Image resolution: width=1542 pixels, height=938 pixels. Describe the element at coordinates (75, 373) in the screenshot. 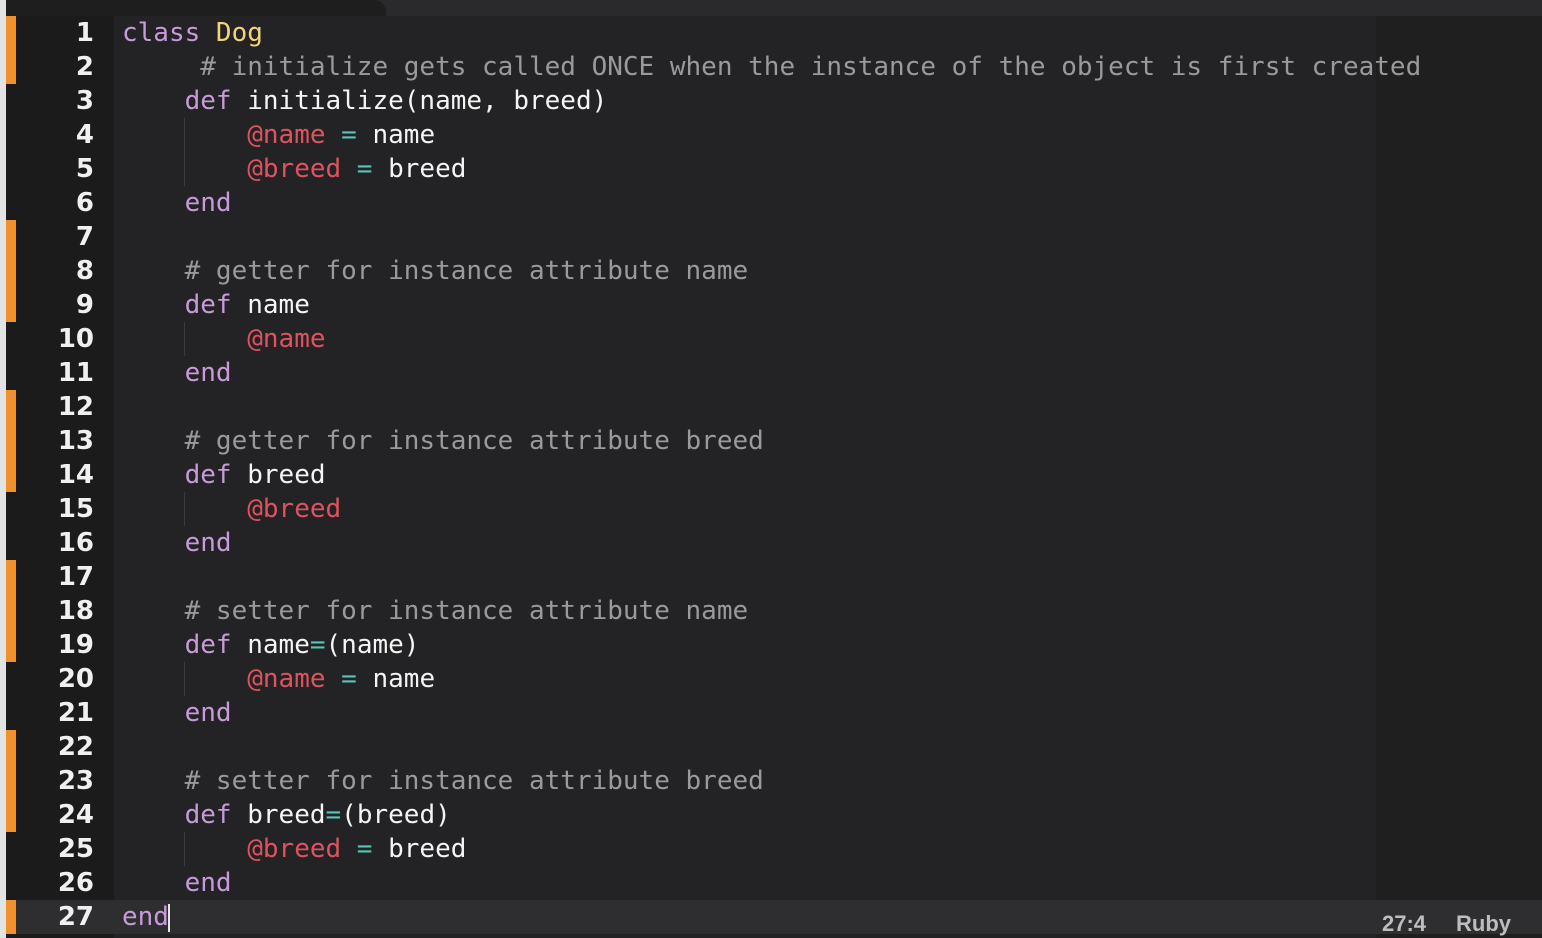

I see `line-number: 11` at that location.